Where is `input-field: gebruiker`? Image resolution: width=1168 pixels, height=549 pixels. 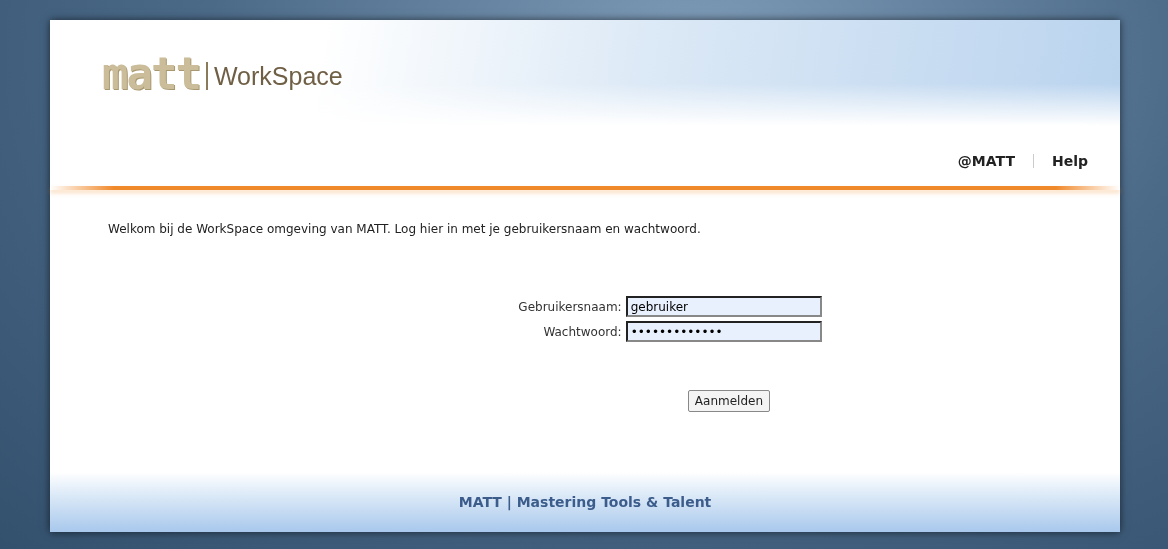
input-field: gebruiker is located at coordinates (723, 306).